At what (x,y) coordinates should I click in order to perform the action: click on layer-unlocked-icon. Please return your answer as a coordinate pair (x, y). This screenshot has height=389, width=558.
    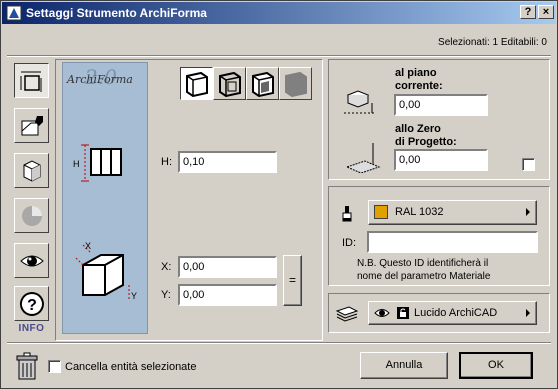
    Looking at the image, I should click on (403, 313).